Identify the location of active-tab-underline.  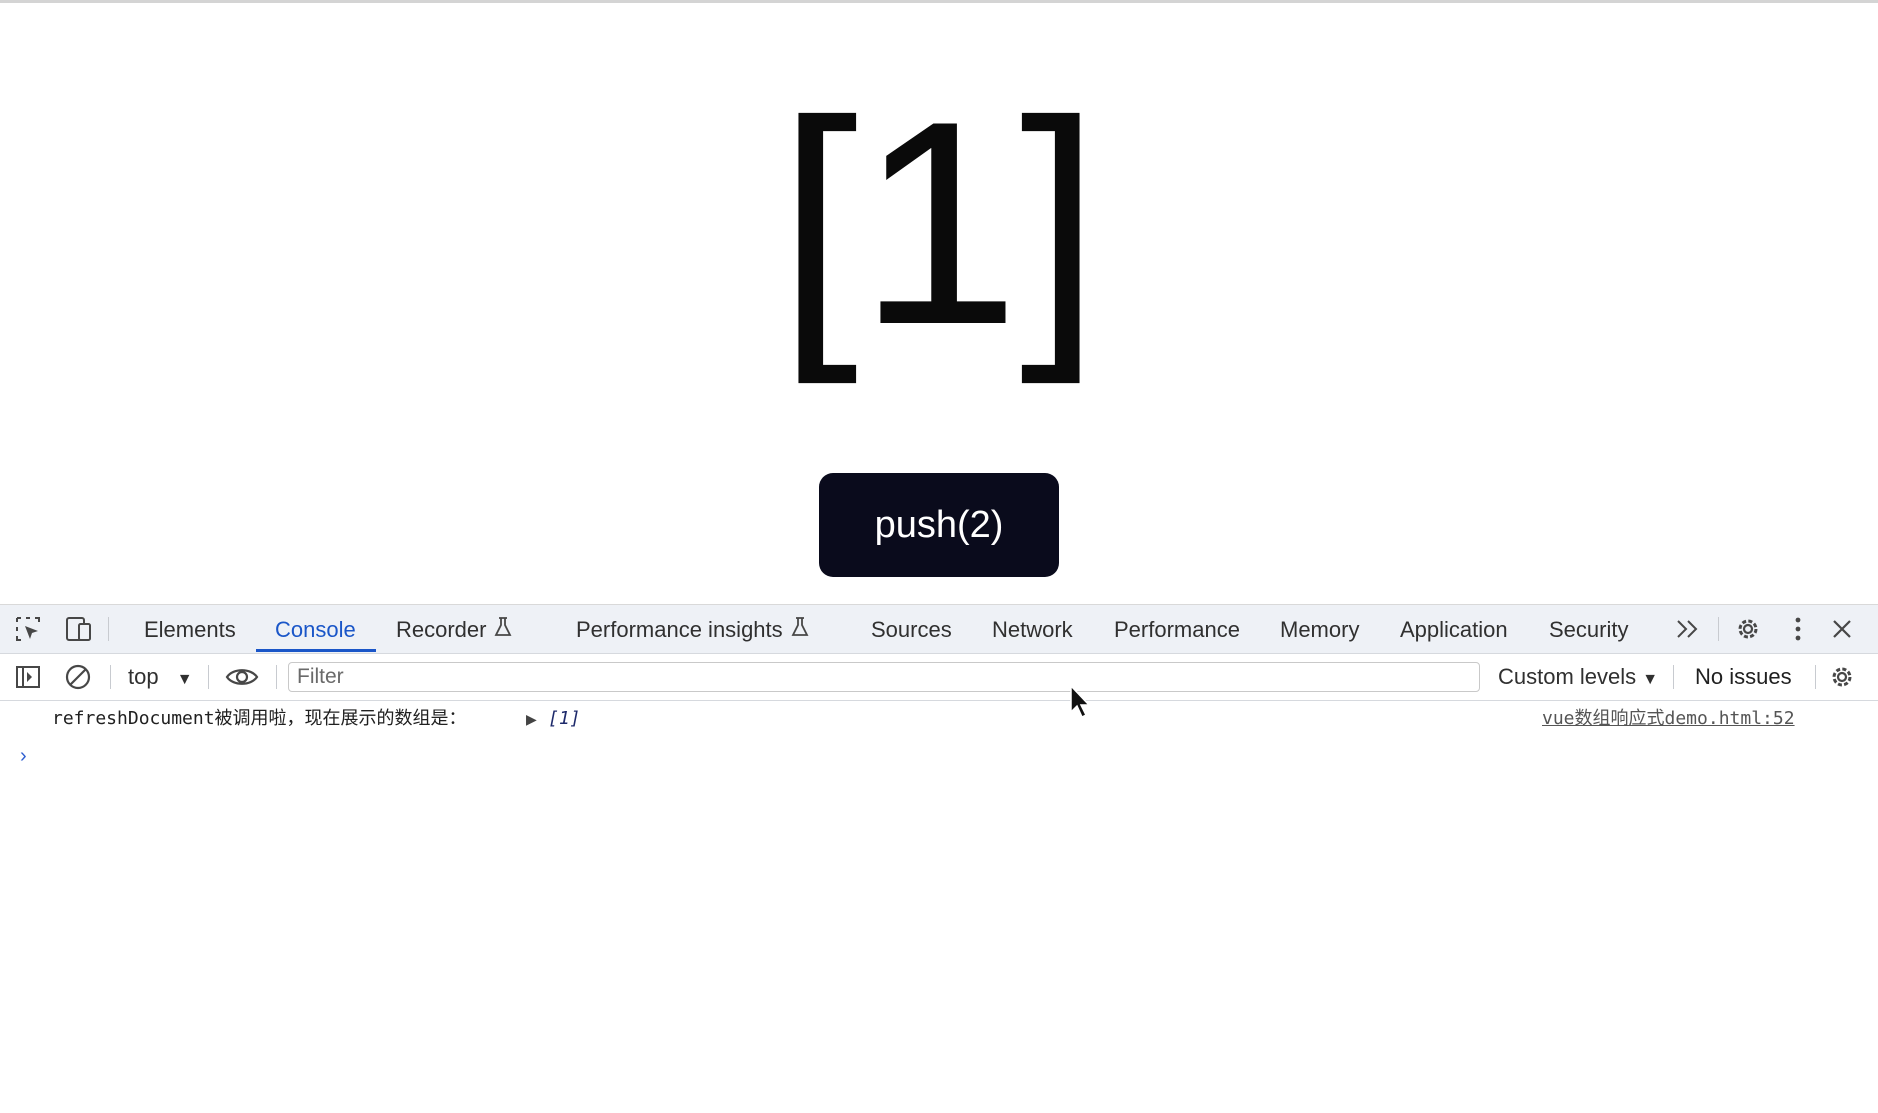
(316, 650).